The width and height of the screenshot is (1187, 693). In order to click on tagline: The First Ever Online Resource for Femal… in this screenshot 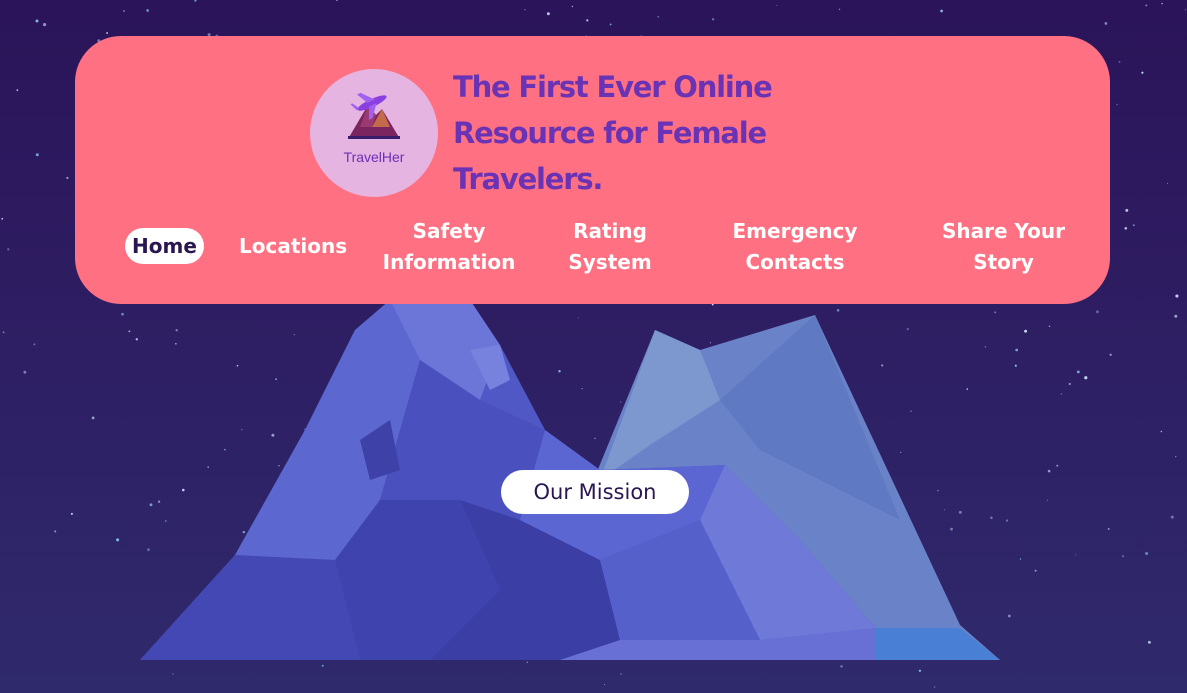, I will do `click(613, 133)`.